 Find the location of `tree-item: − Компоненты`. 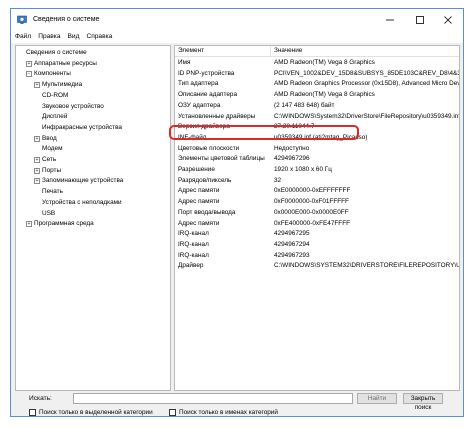

tree-item: − Компоненты is located at coordinates (48, 74).